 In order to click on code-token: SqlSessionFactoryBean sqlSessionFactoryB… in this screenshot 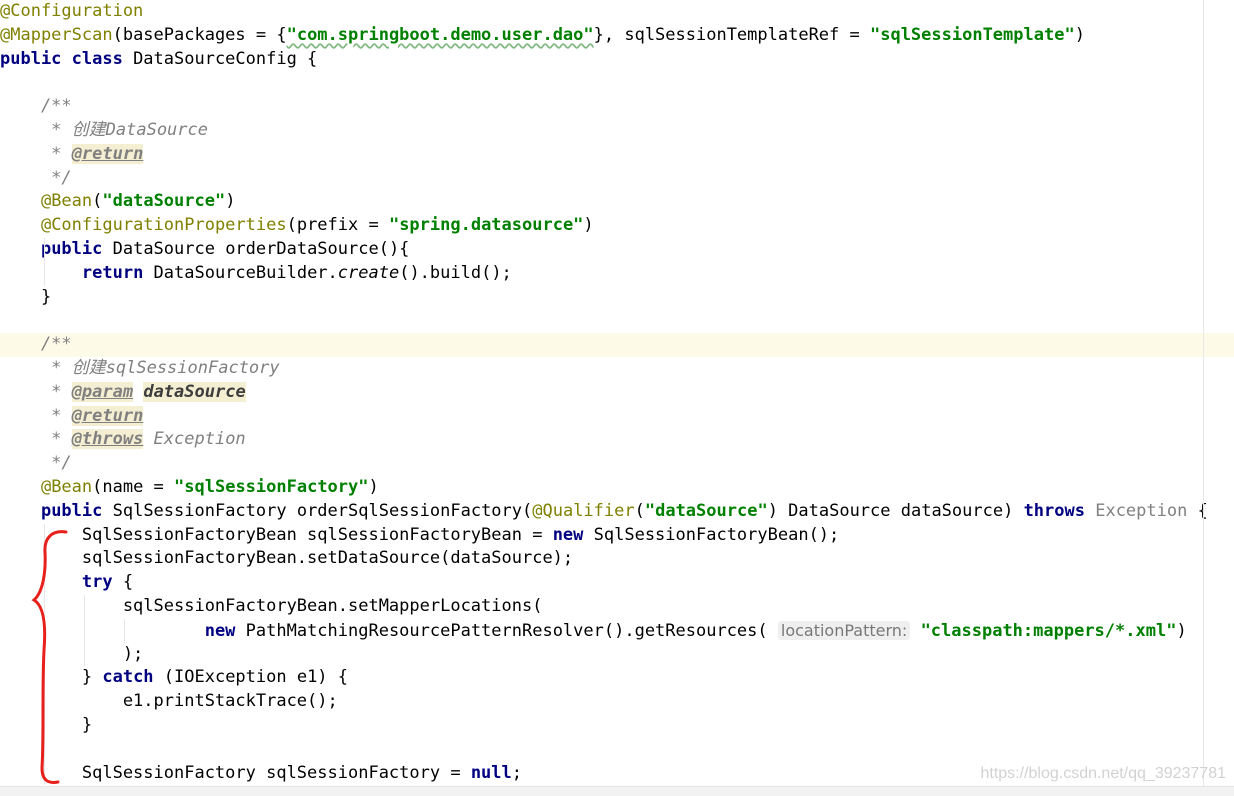, I will do `click(276, 534)`.